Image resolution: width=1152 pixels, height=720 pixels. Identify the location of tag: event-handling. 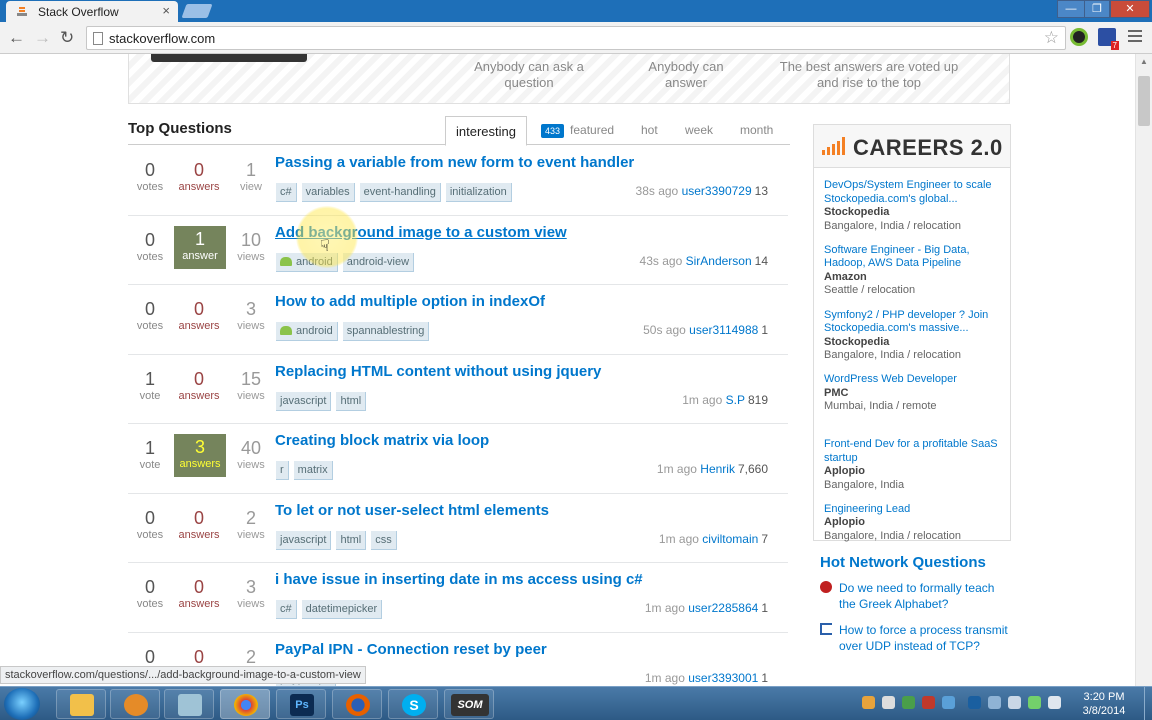
(400, 192).